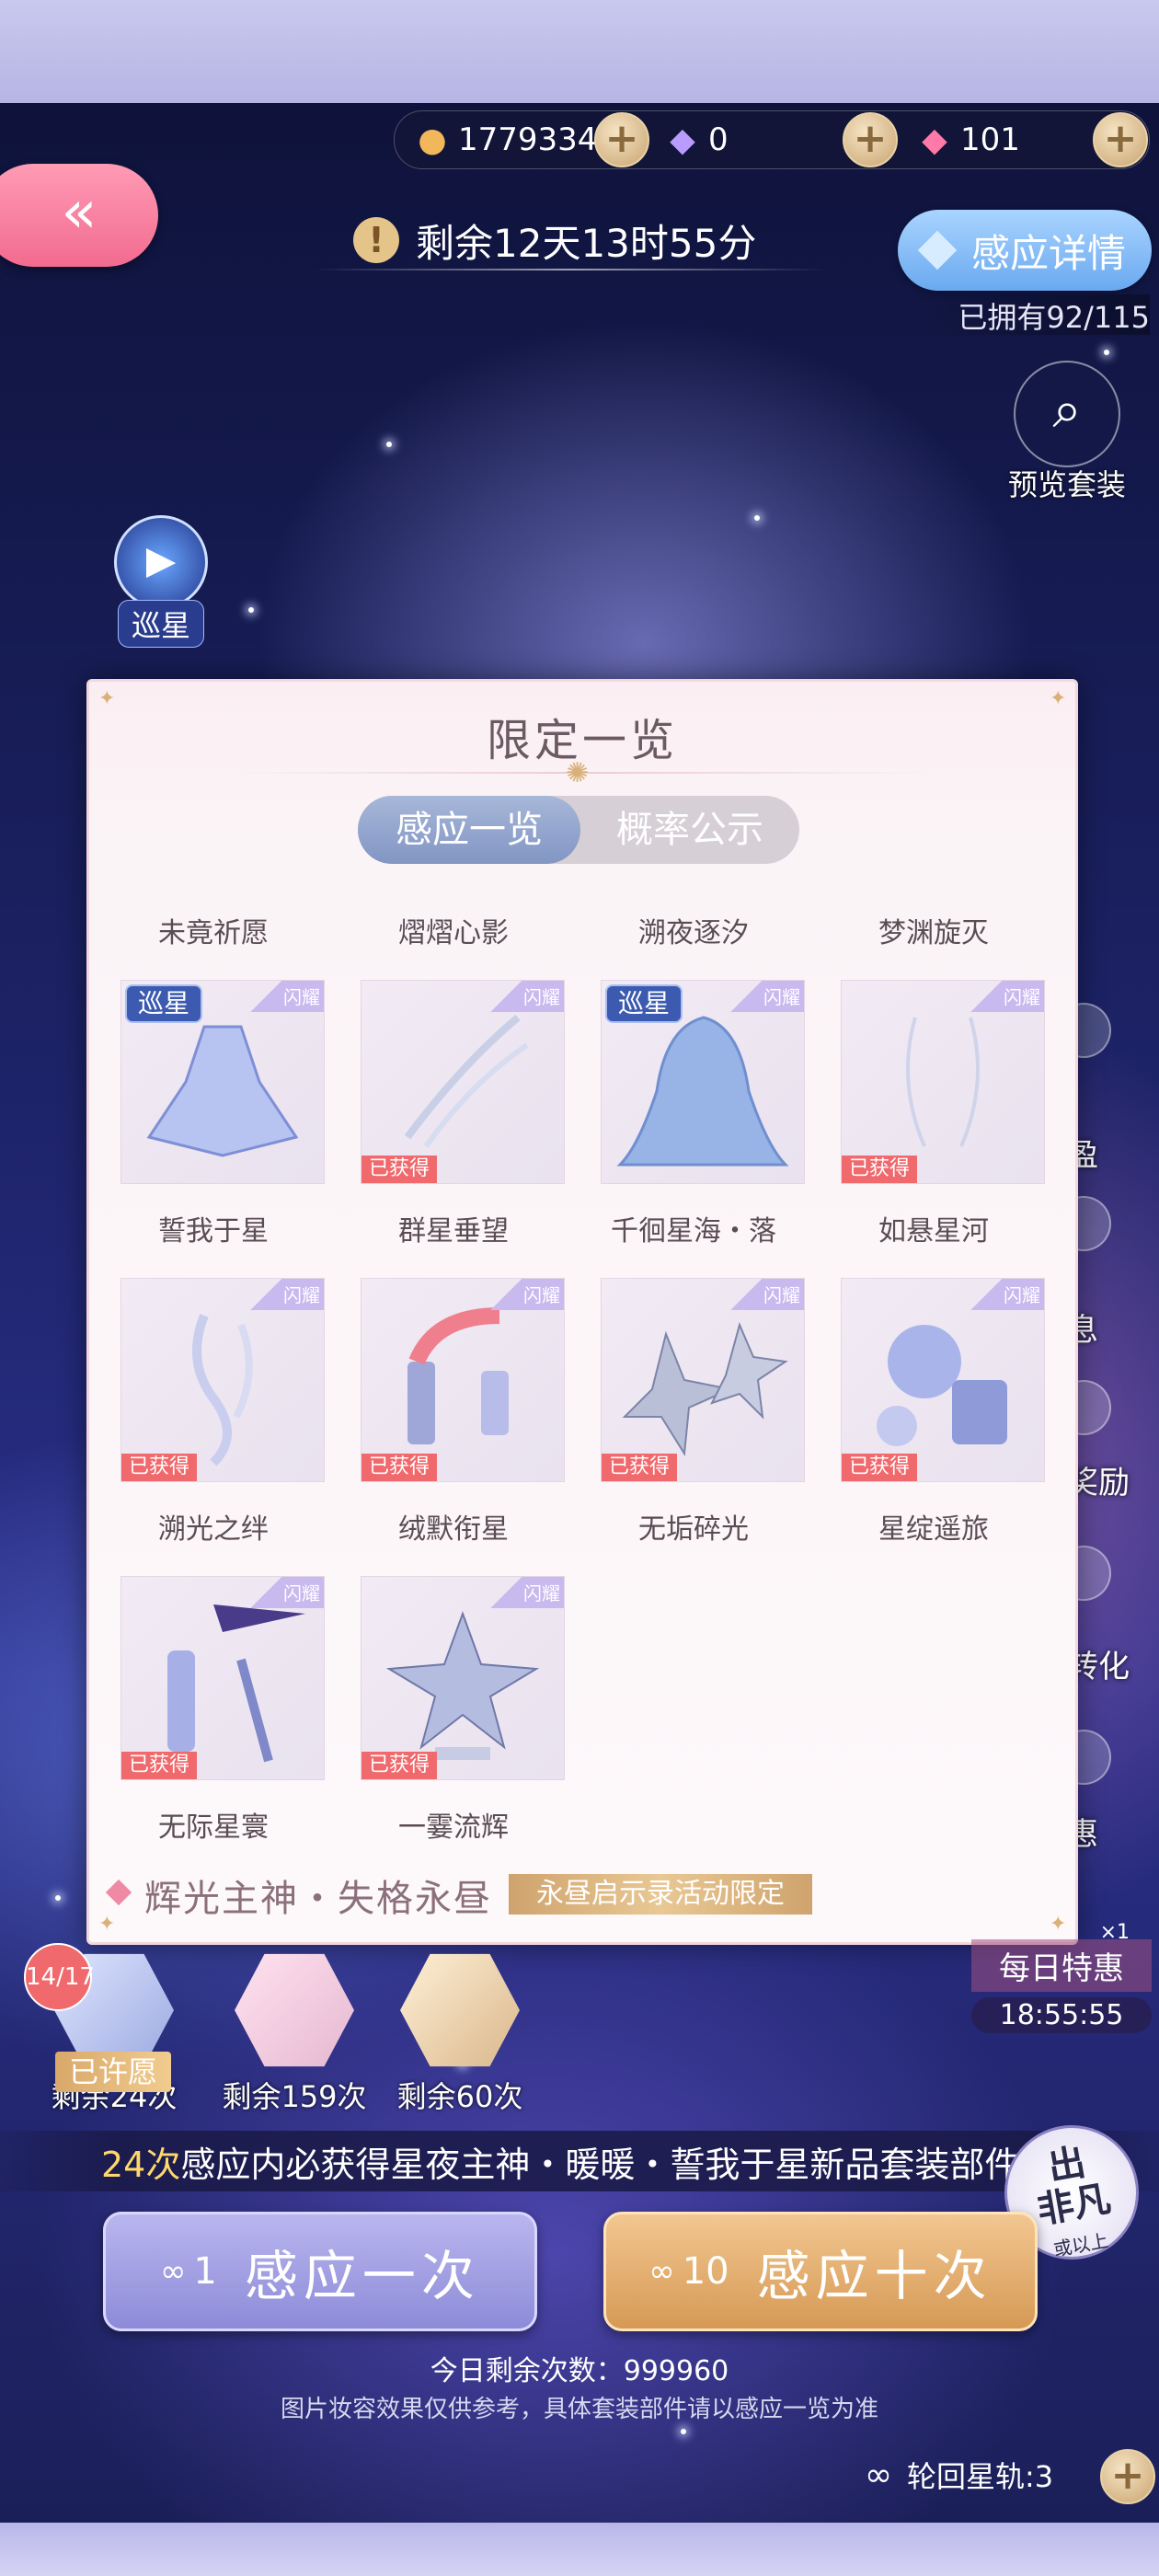 This screenshot has height=2576, width=1159. I want to click on event-timer: ! 剩余12天13时55分, so click(554, 240).